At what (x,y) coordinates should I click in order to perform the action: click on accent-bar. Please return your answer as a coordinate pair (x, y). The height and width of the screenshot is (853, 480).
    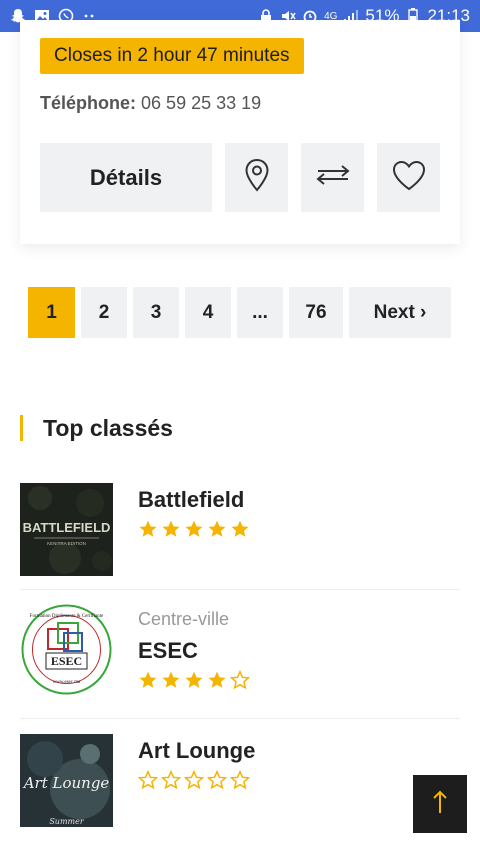
    Looking at the image, I should click on (21, 428).